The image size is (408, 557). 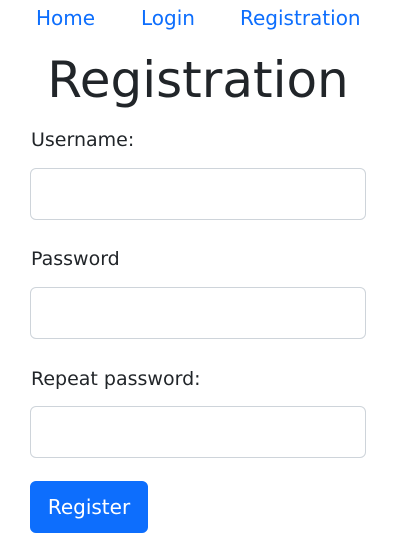 What do you see at coordinates (168, 18) in the screenshot?
I see `nav-link-login: Login` at bounding box center [168, 18].